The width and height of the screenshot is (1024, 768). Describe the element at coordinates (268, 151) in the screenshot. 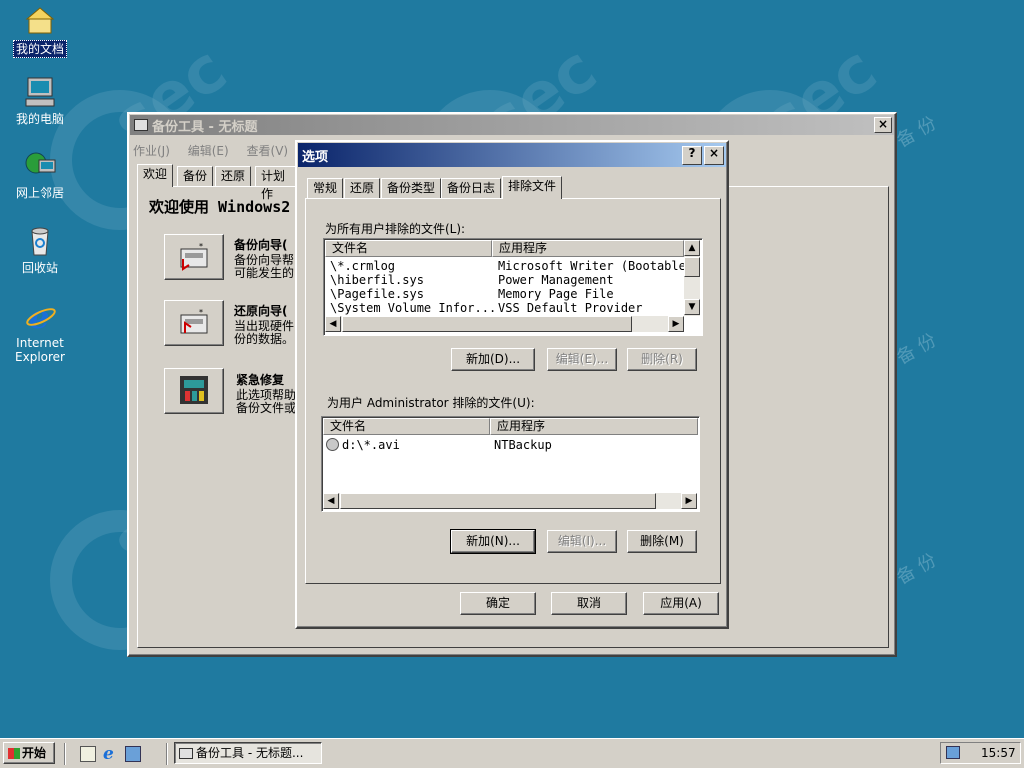

I see `menu-item-view: 查看(V)` at that location.